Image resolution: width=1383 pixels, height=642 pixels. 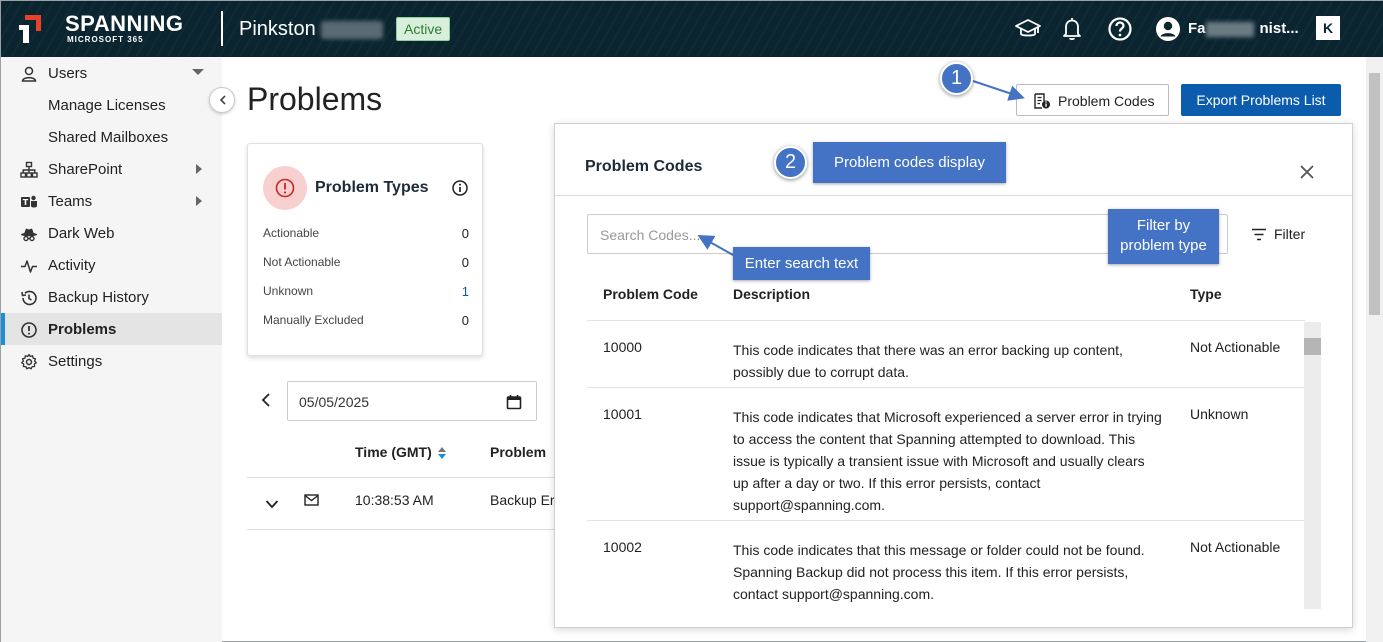 I want to click on dialog-title: Problem Codes, so click(x=644, y=166).